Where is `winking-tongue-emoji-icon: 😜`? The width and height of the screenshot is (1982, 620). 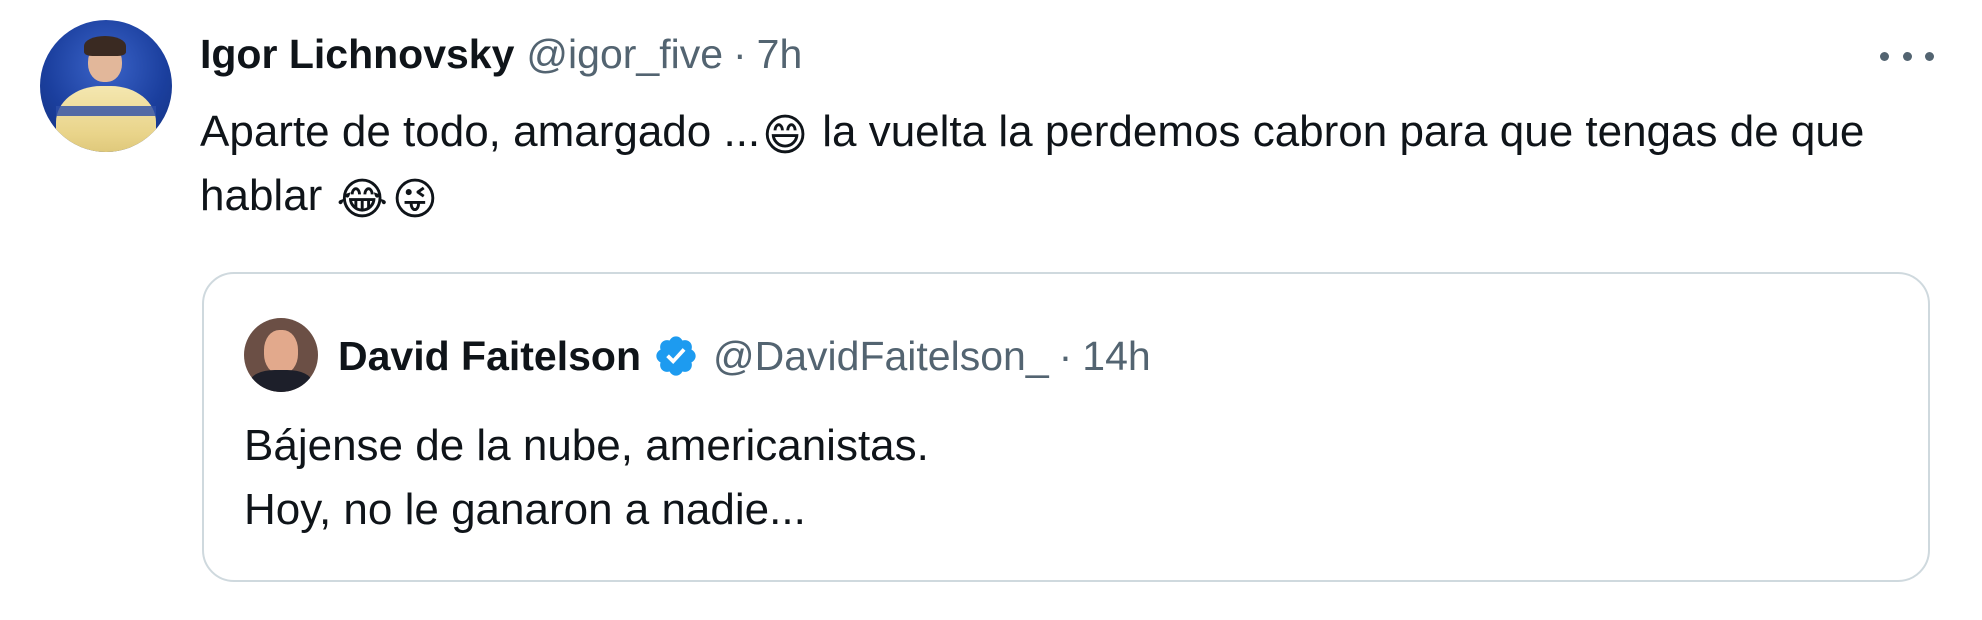
winking-tongue-emoji-icon: 😜 is located at coordinates (414, 199).